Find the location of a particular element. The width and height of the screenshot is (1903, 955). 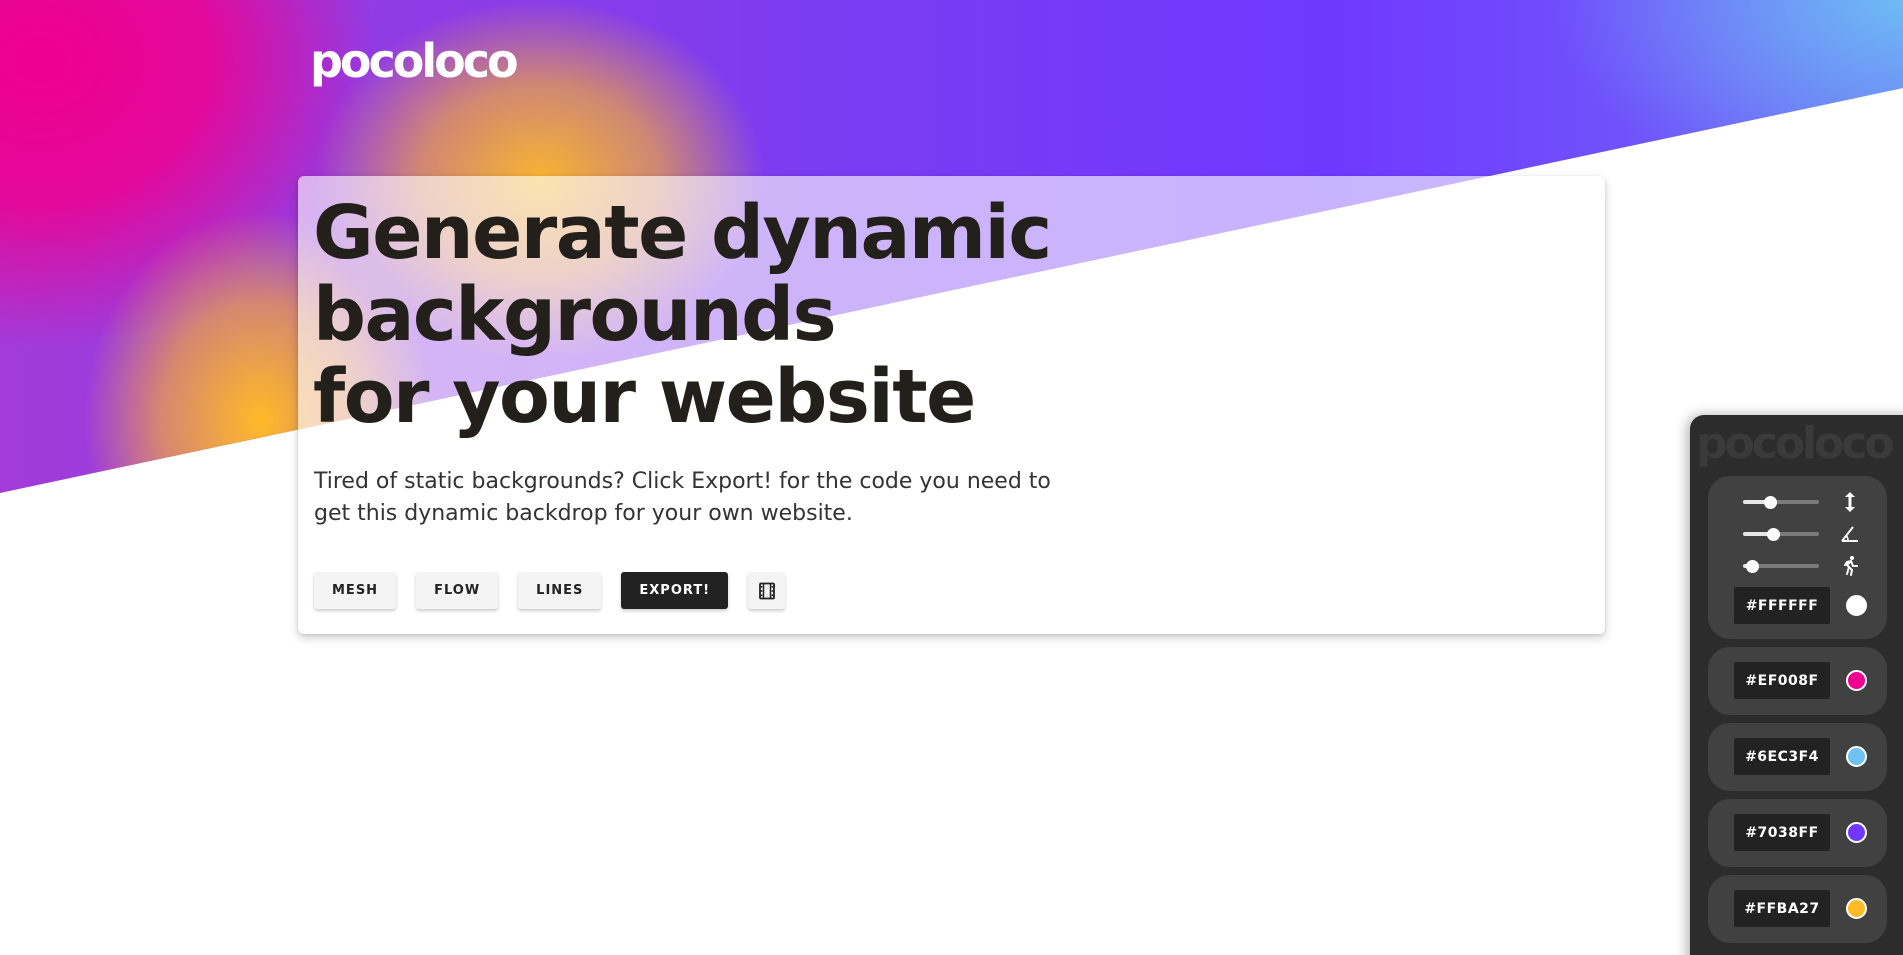

color-group-5: #FFBA27 is located at coordinates (1797, 909).